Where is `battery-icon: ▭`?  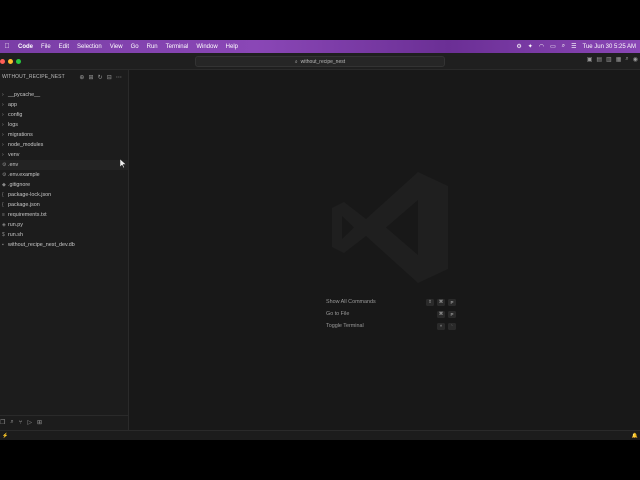
battery-icon: ▭ is located at coordinates (553, 46).